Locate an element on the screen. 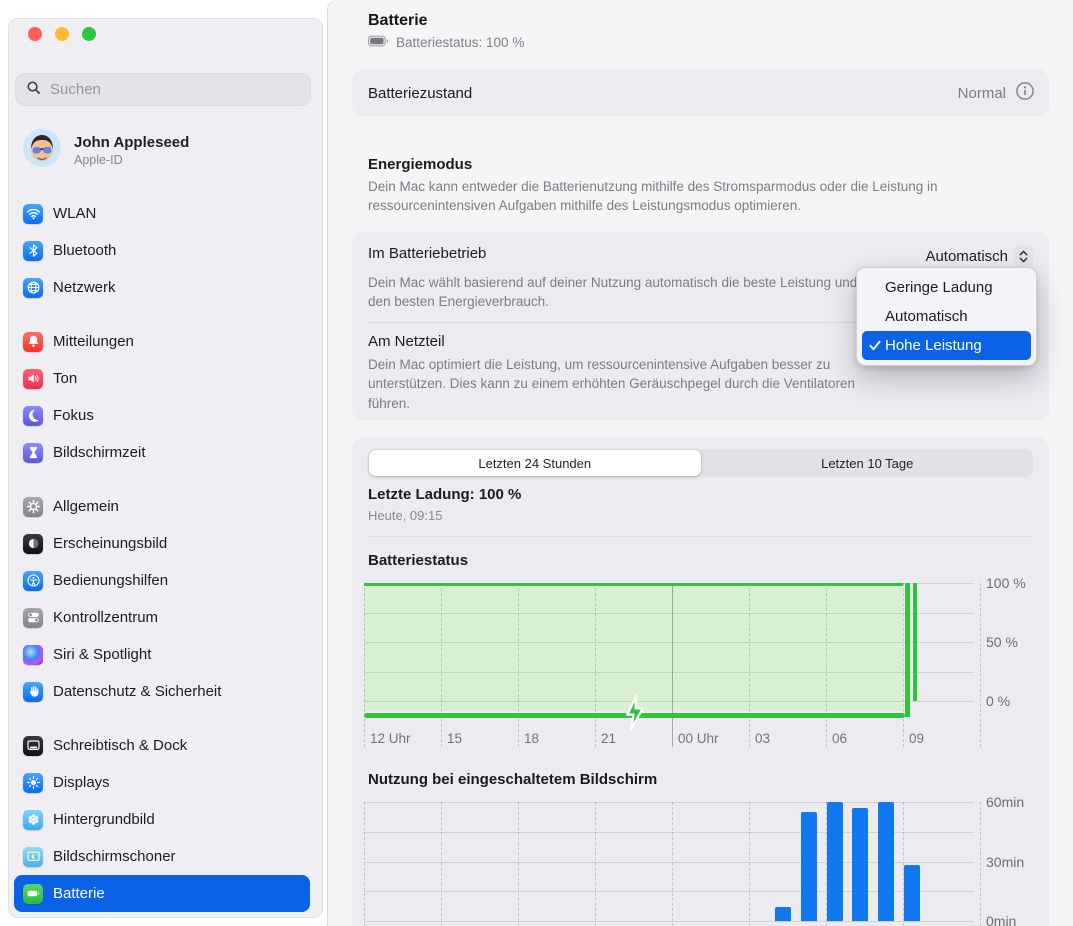 This screenshot has width=1073, height=926. sidebar-item-label: Erscheinungsbild is located at coordinates (110, 543).